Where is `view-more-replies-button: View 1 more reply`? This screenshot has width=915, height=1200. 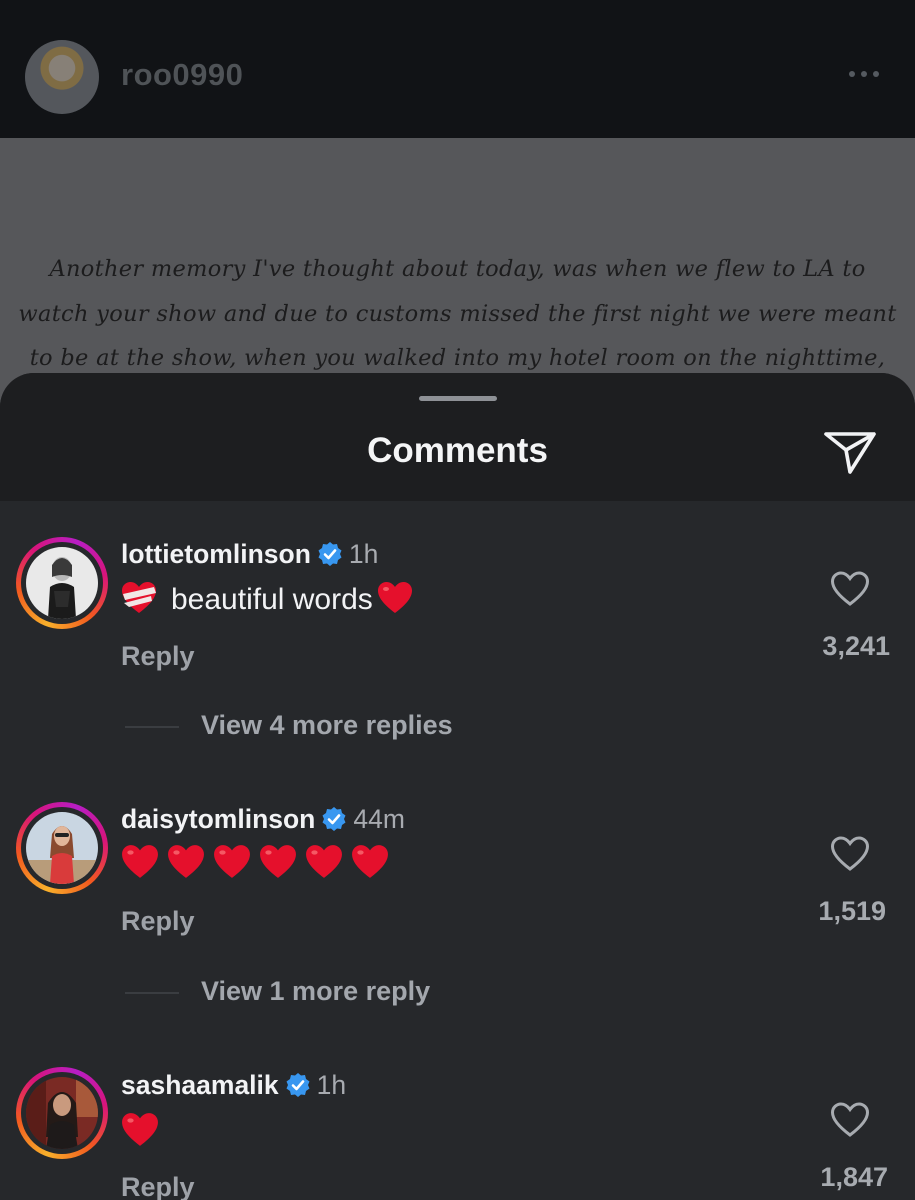
view-more-replies-button: View 1 more reply is located at coordinates (277, 991).